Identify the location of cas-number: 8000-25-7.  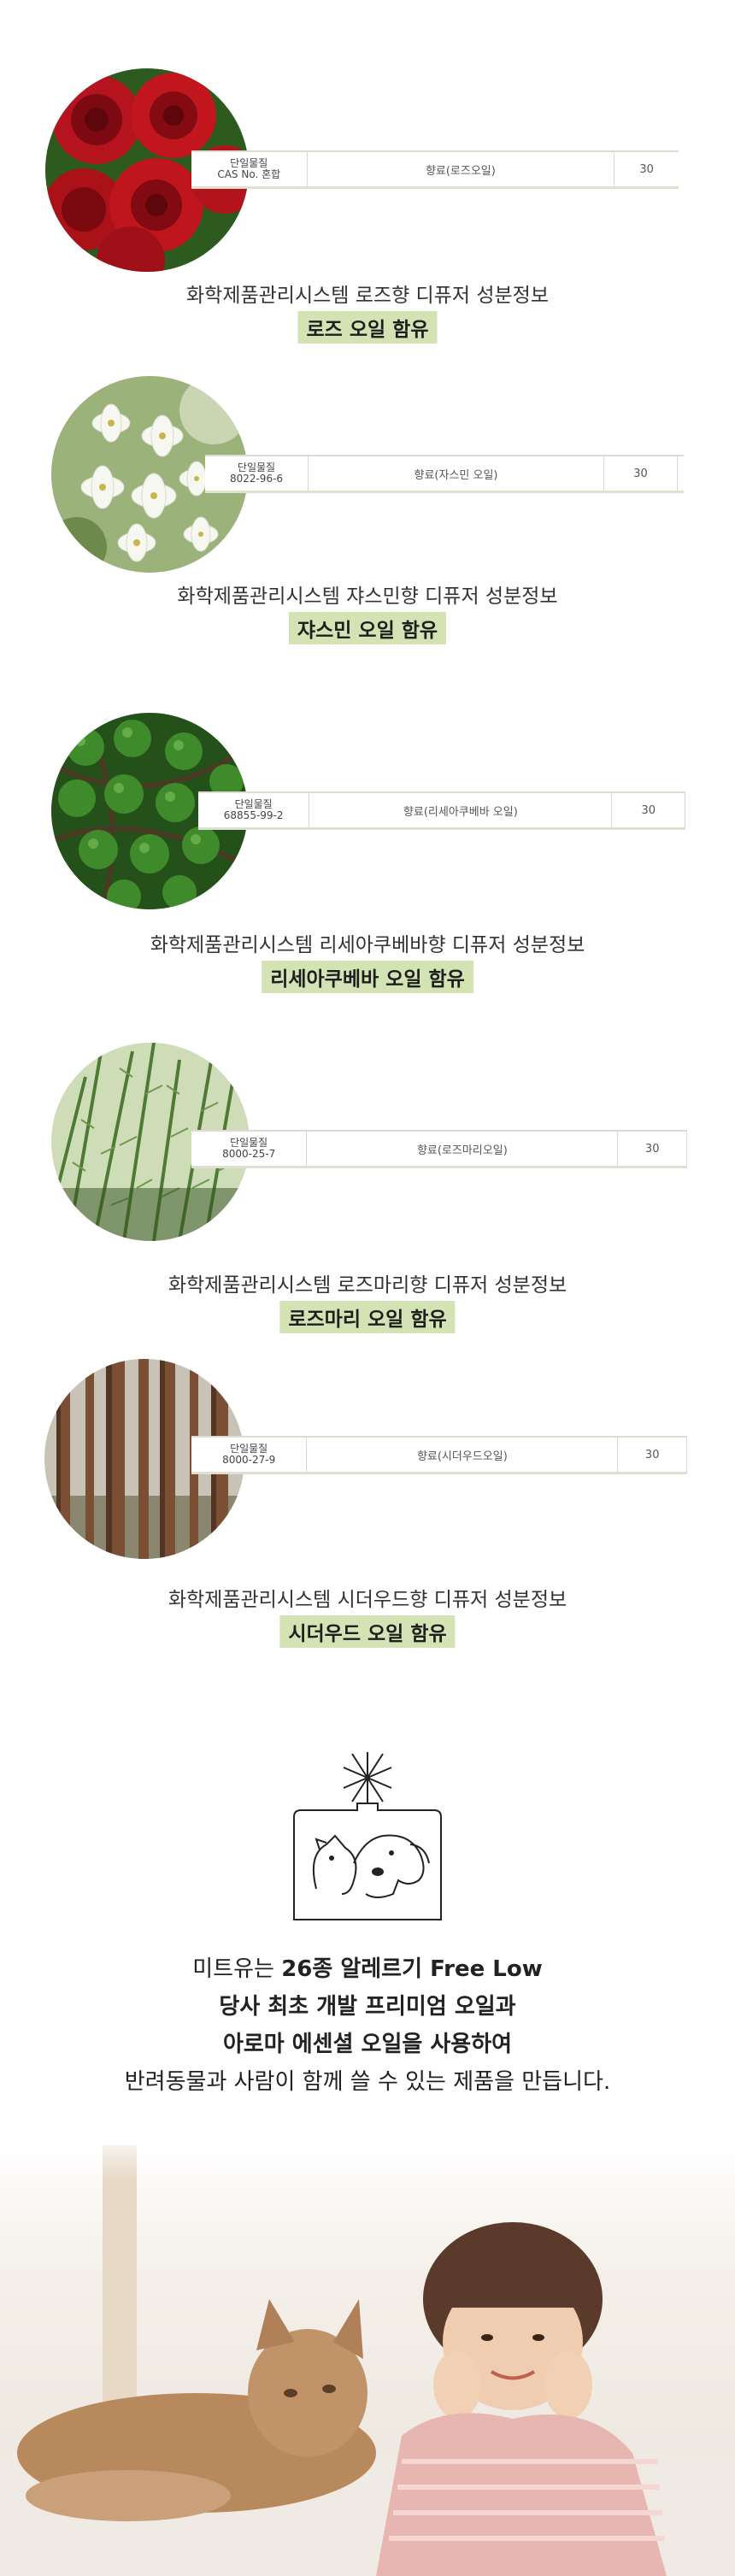
(249, 1154).